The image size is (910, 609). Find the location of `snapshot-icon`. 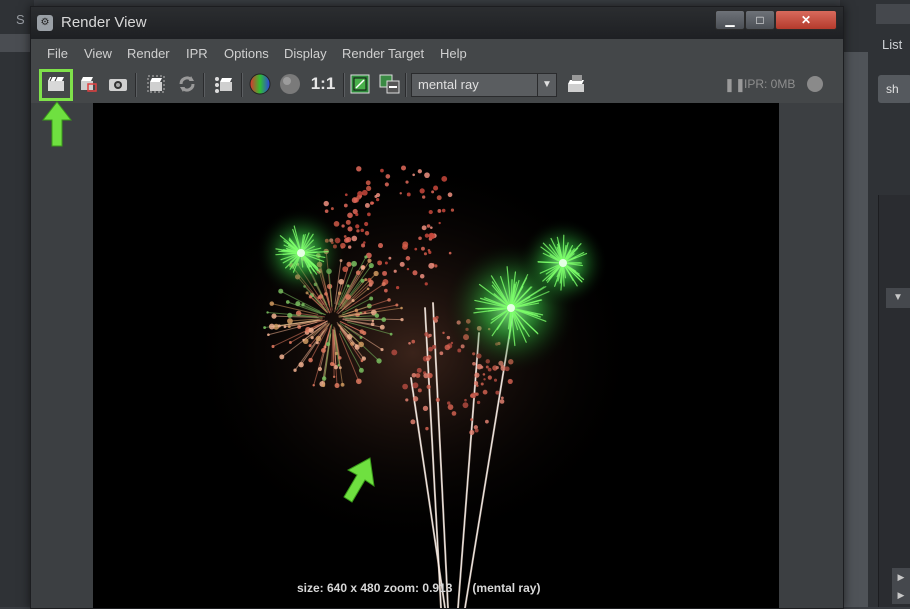

snapshot-icon is located at coordinates (118, 84).